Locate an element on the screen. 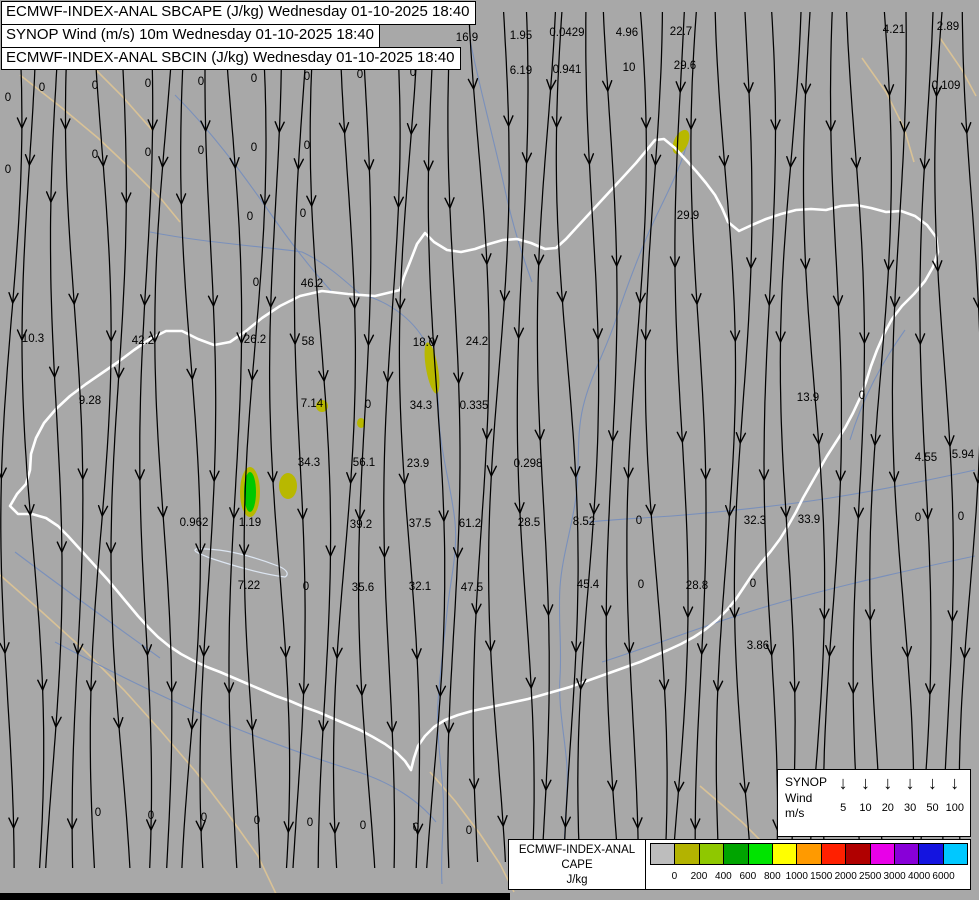 The height and width of the screenshot is (900, 979). cape-tick-label: 800 is located at coordinates (772, 876).